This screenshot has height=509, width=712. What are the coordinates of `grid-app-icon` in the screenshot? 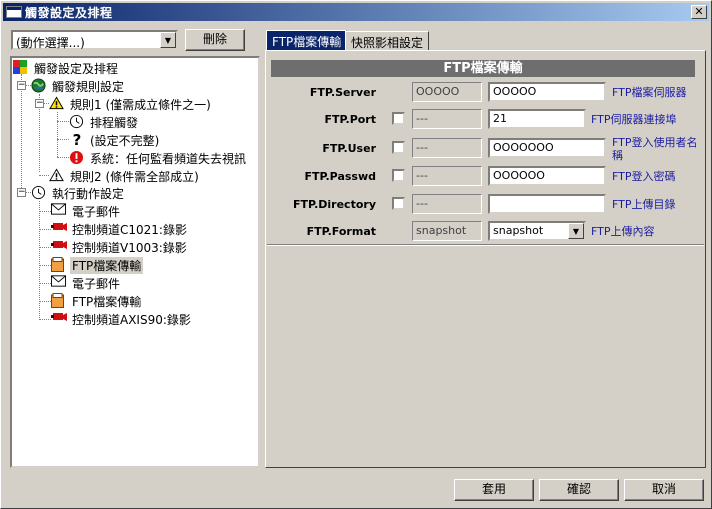 It's located at (21, 68).